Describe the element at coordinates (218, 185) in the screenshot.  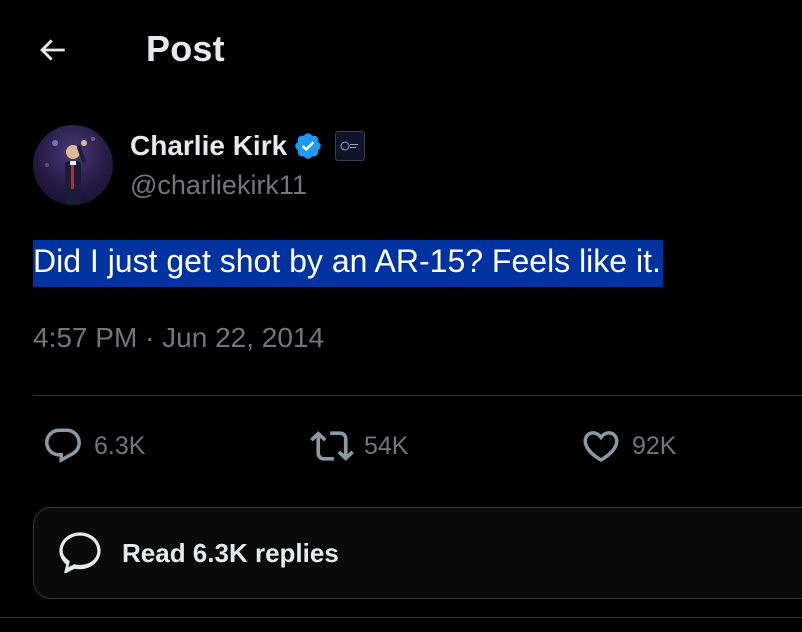
I see `author-handle: @charliekirk11` at that location.